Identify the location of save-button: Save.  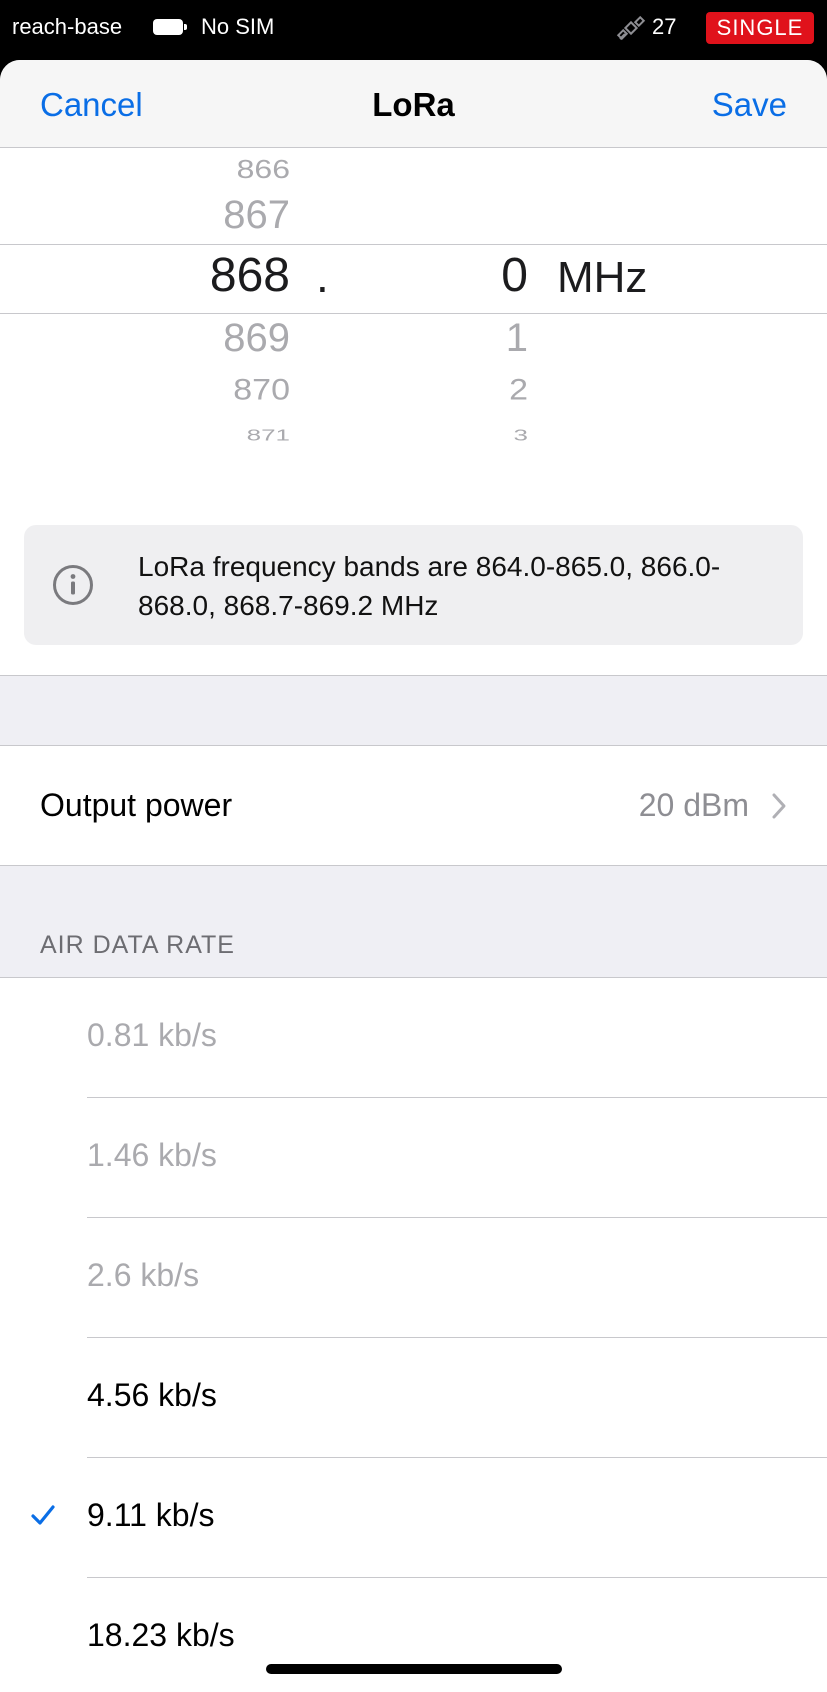
(749, 105).